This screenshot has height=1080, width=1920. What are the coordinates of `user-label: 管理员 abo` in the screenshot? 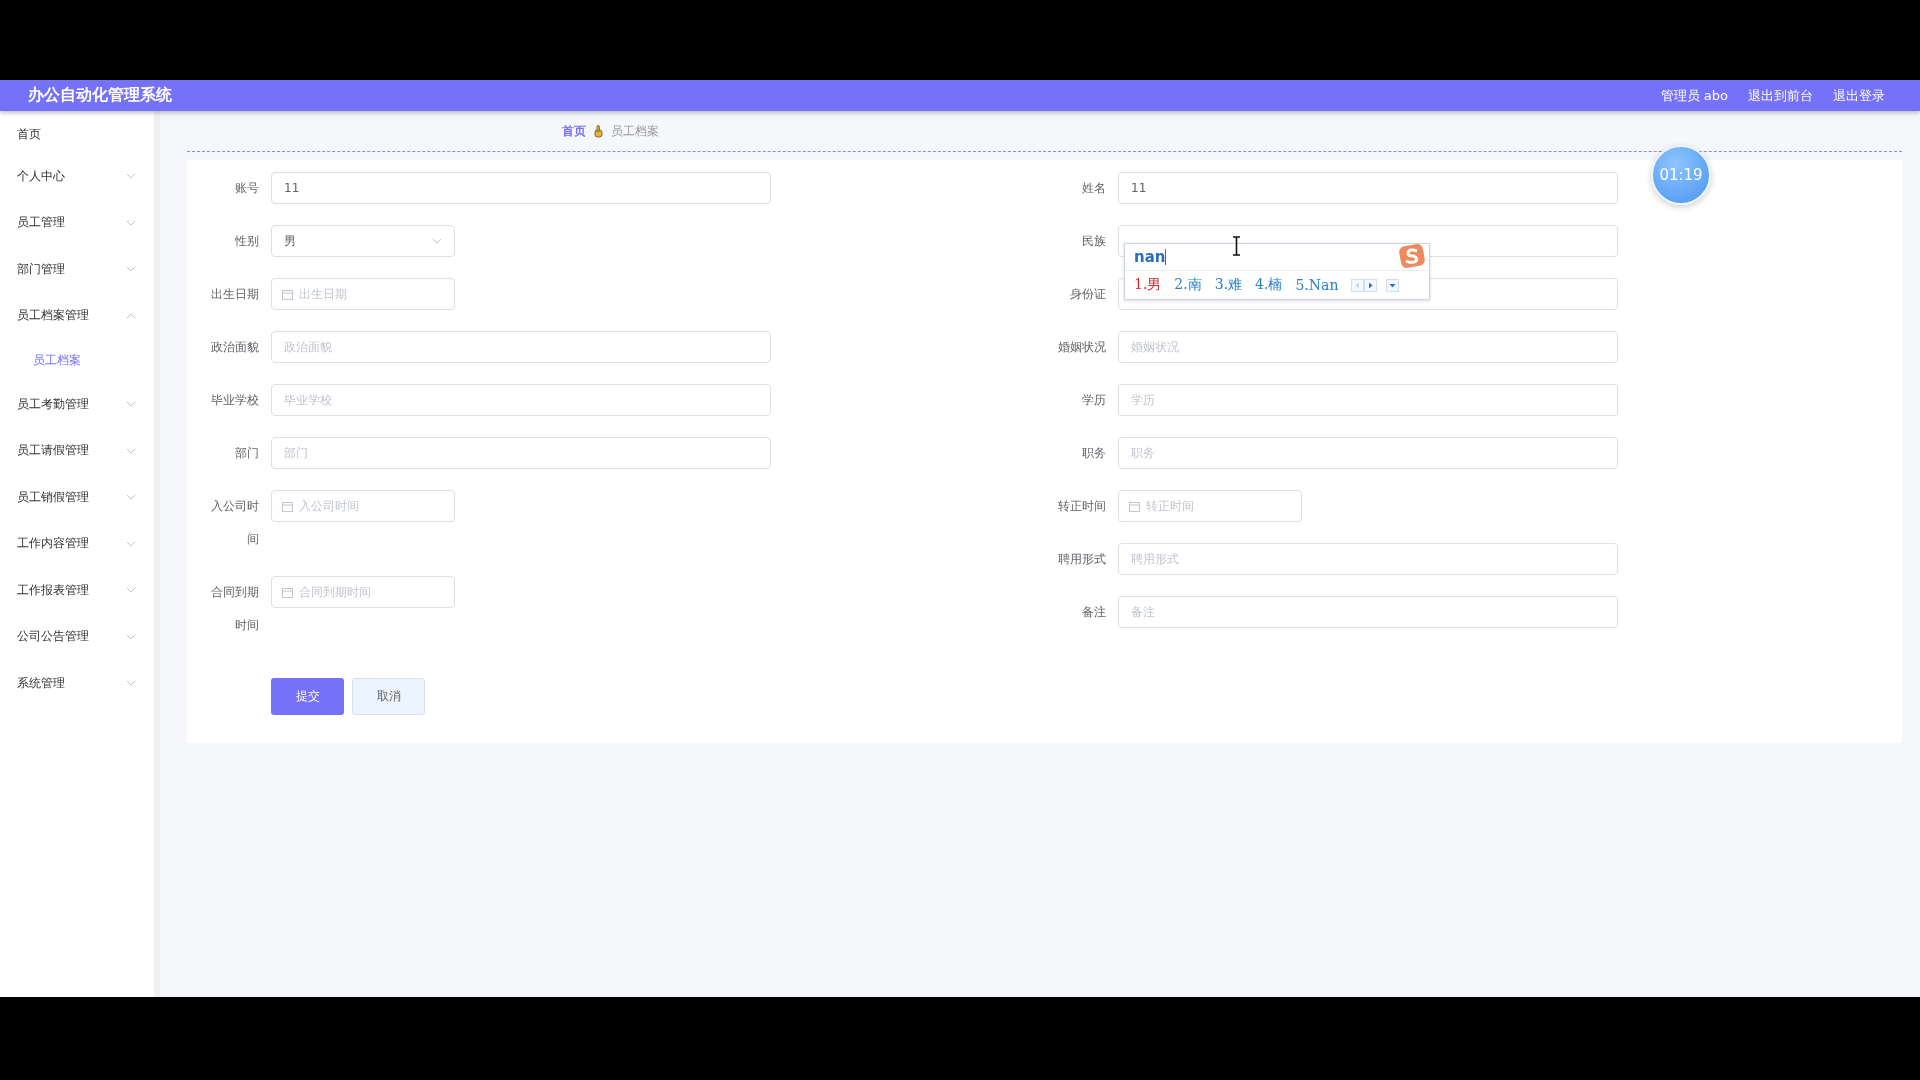 It's located at (1694, 95).